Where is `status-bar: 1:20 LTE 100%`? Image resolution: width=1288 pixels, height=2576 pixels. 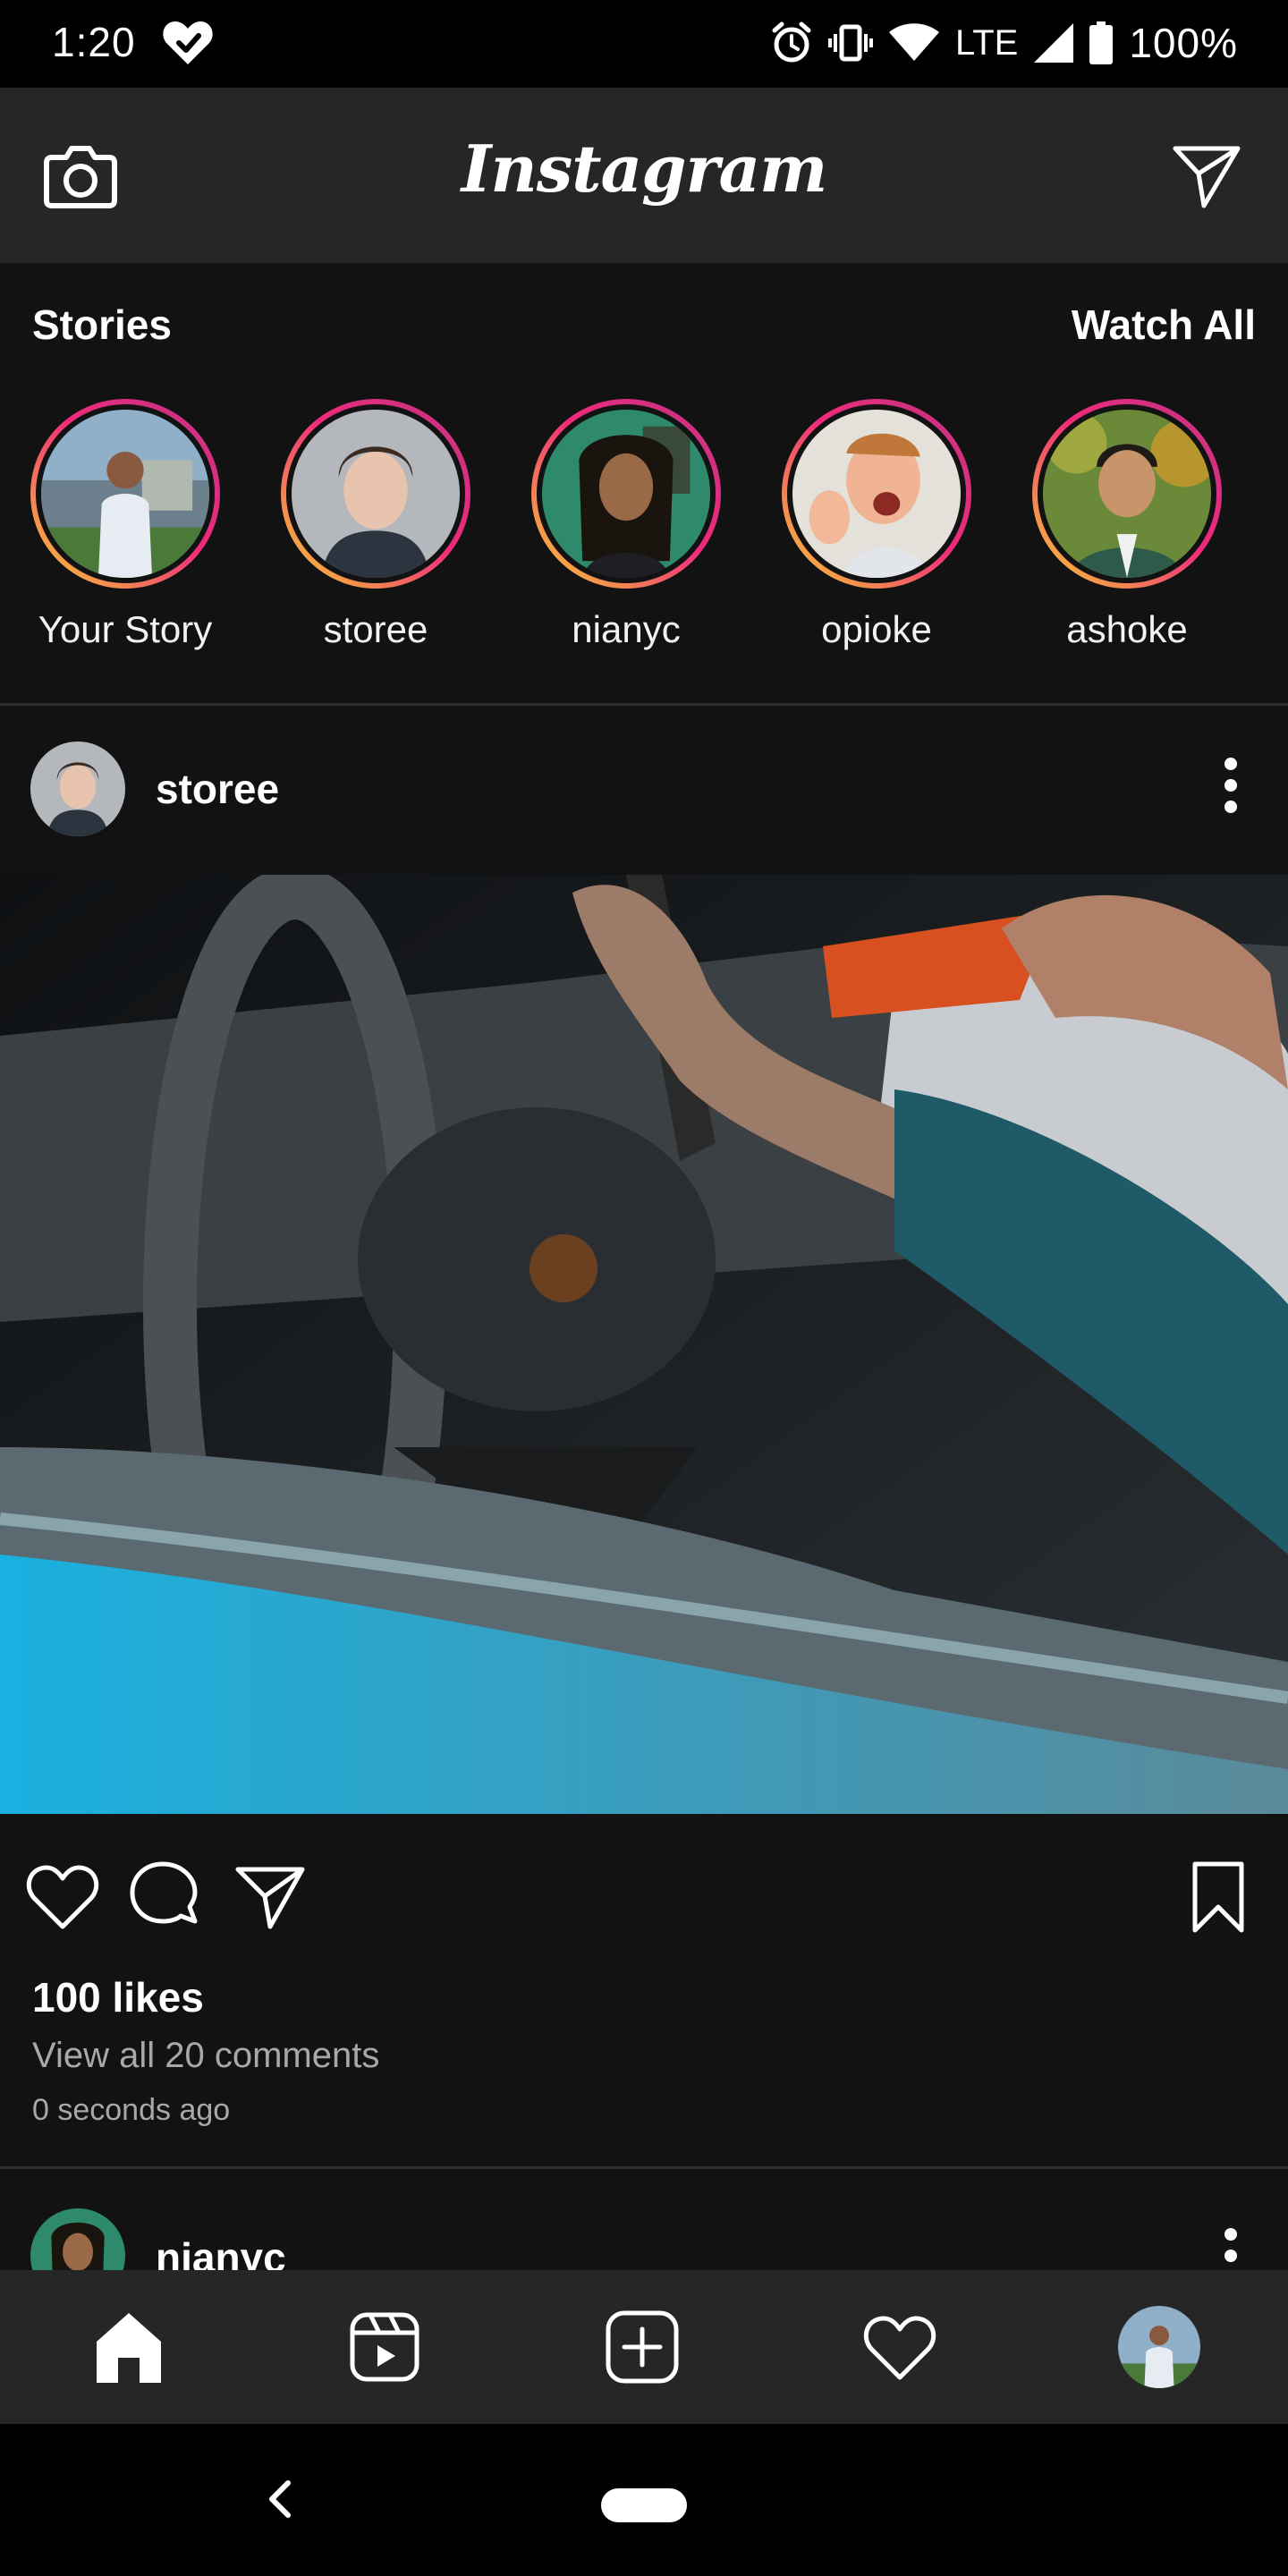 status-bar: 1:20 LTE 100% is located at coordinates (644, 44).